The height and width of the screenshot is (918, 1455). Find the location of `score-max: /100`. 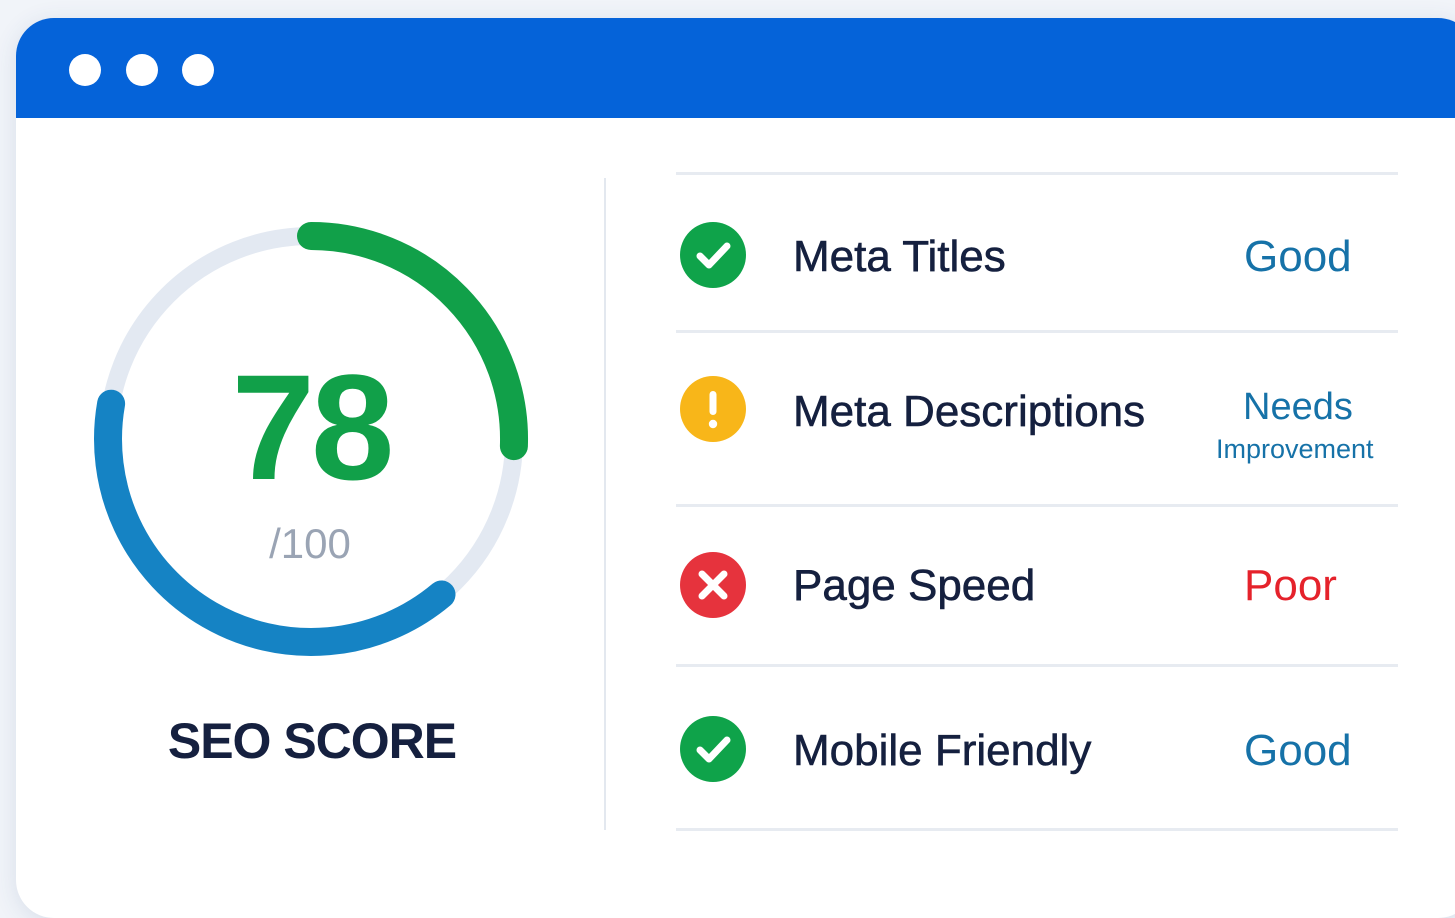

score-max: /100 is located at coordinates (310, 543).